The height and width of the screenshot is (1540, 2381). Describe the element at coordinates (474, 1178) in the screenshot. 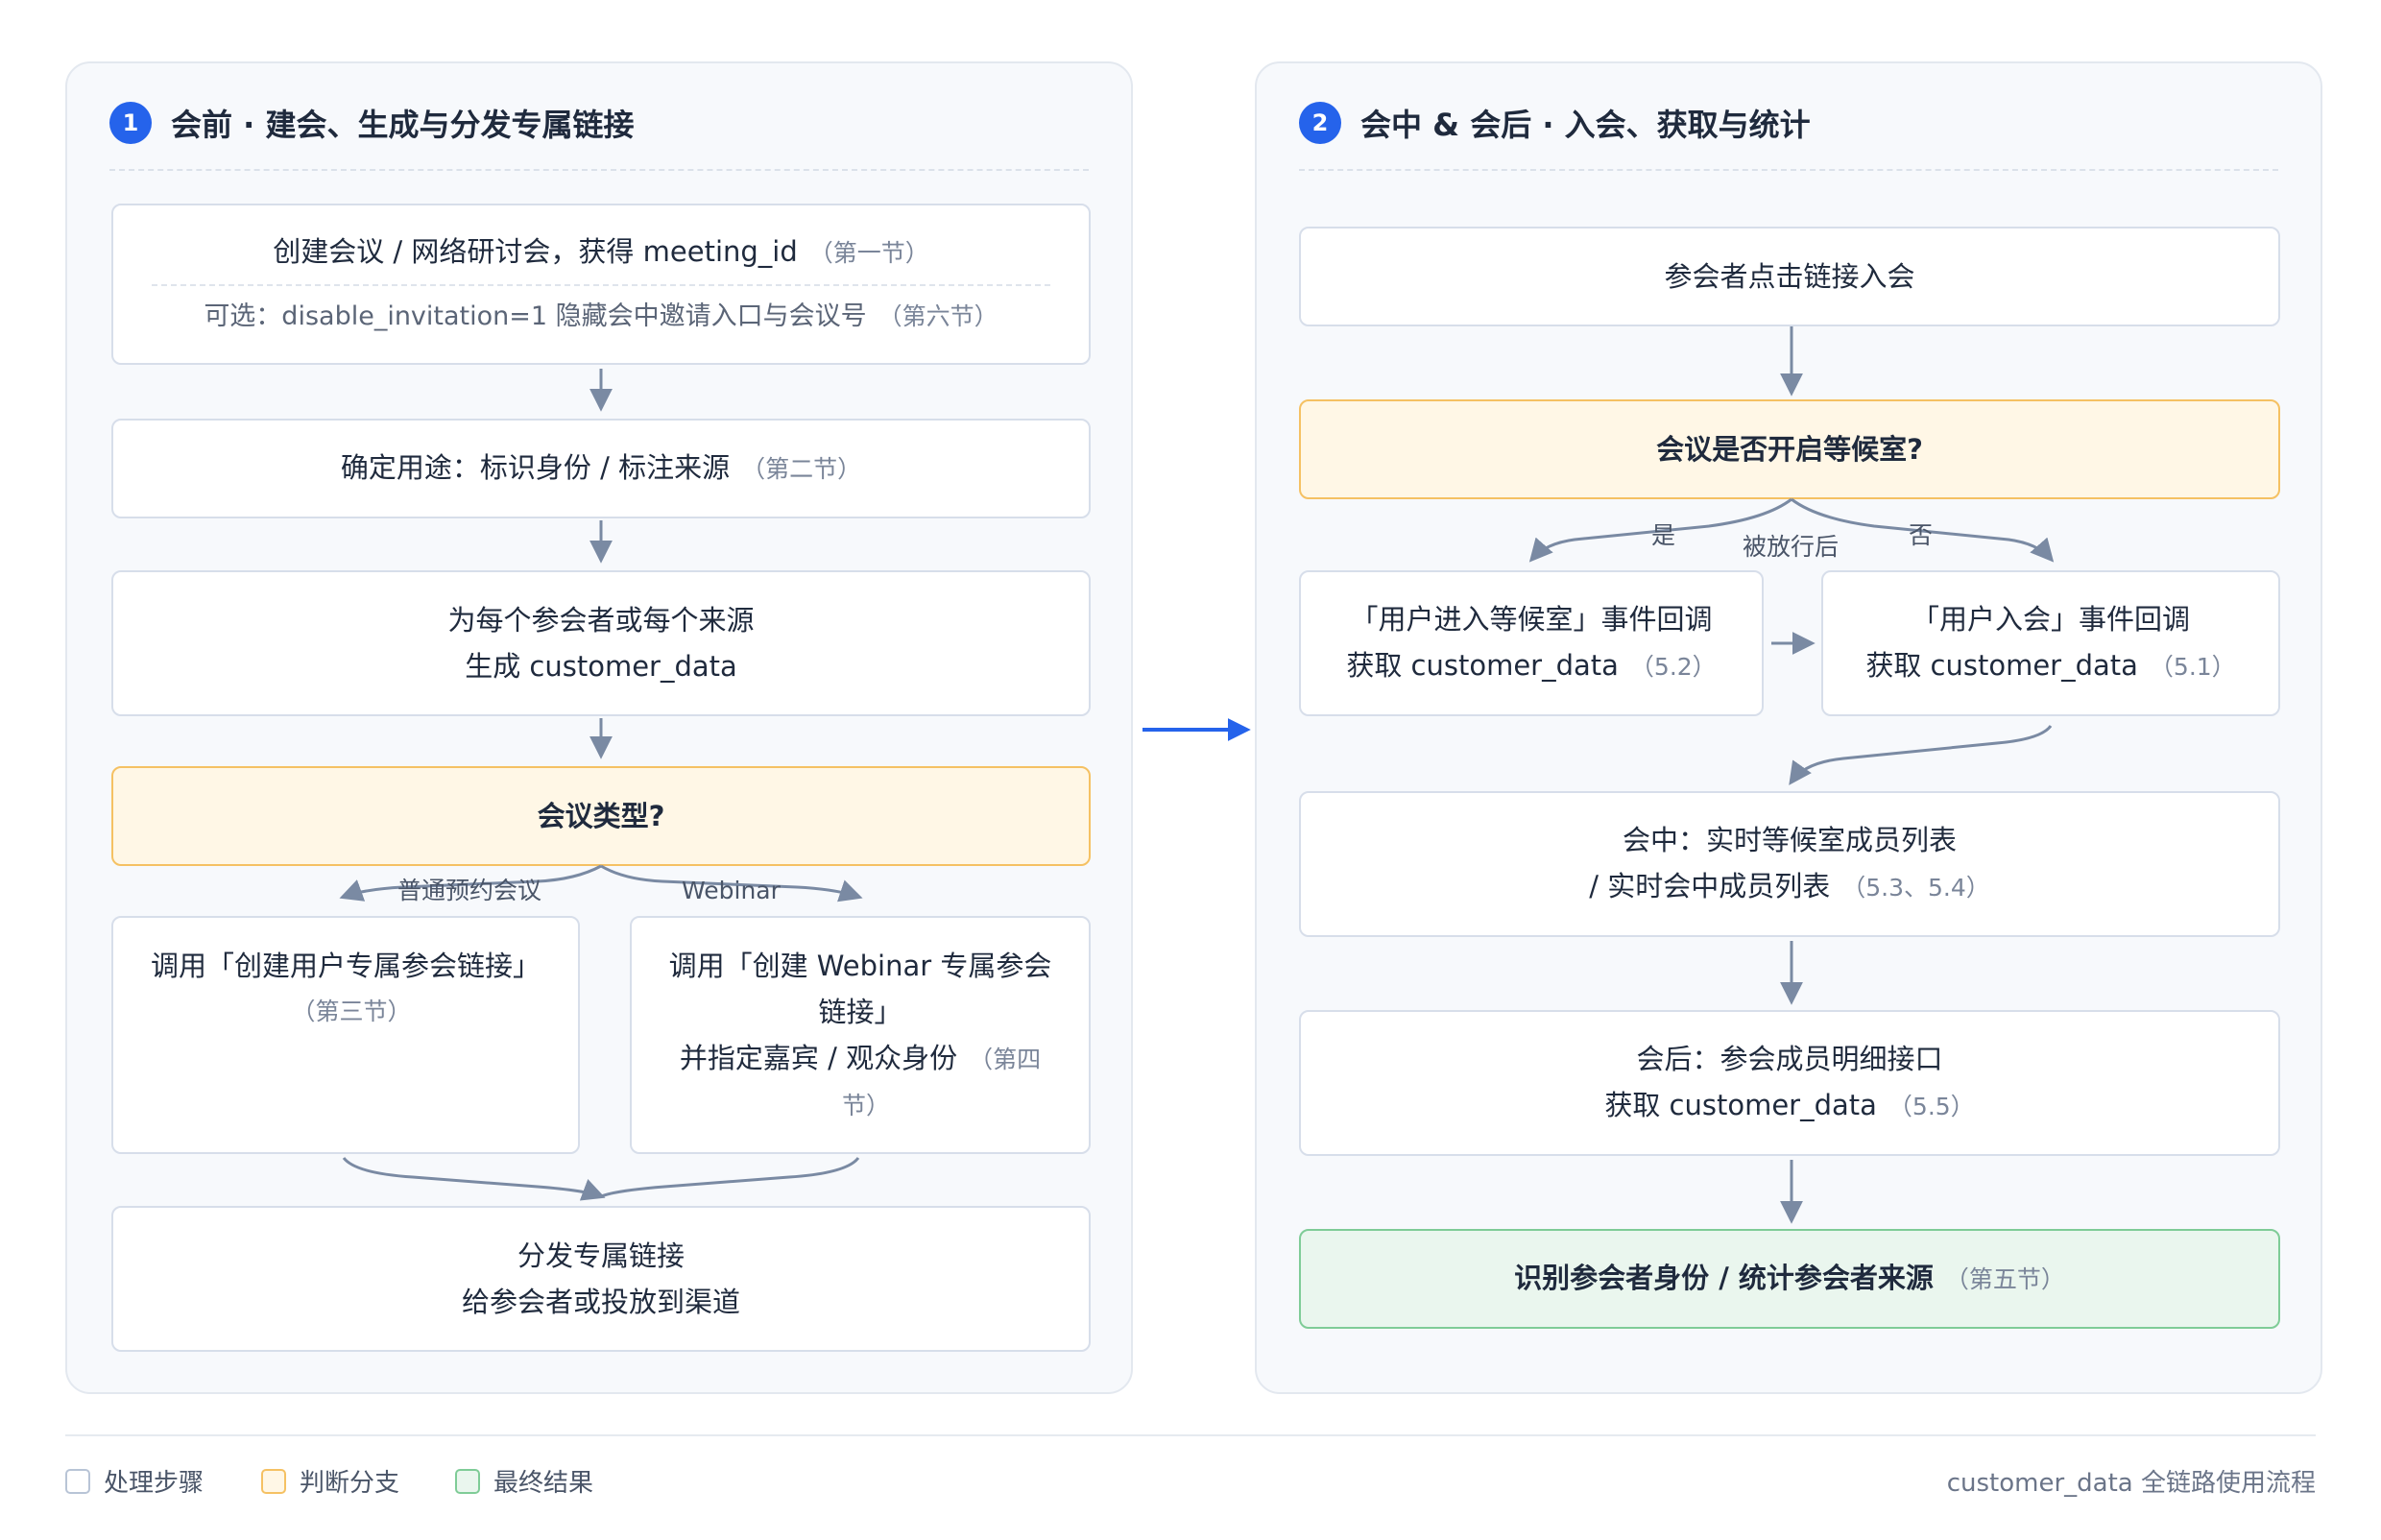

I see `merge-arrow` at that location.